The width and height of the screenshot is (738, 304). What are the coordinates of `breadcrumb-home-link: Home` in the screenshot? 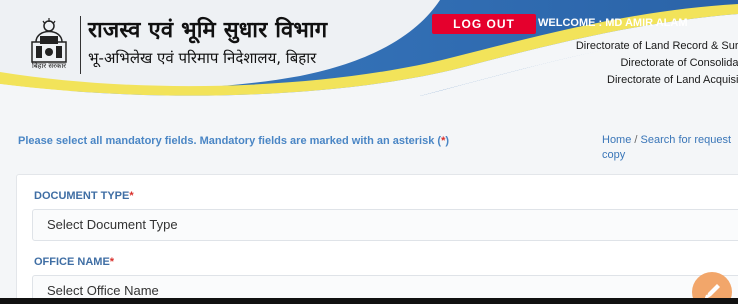 It's located at (616, 140).